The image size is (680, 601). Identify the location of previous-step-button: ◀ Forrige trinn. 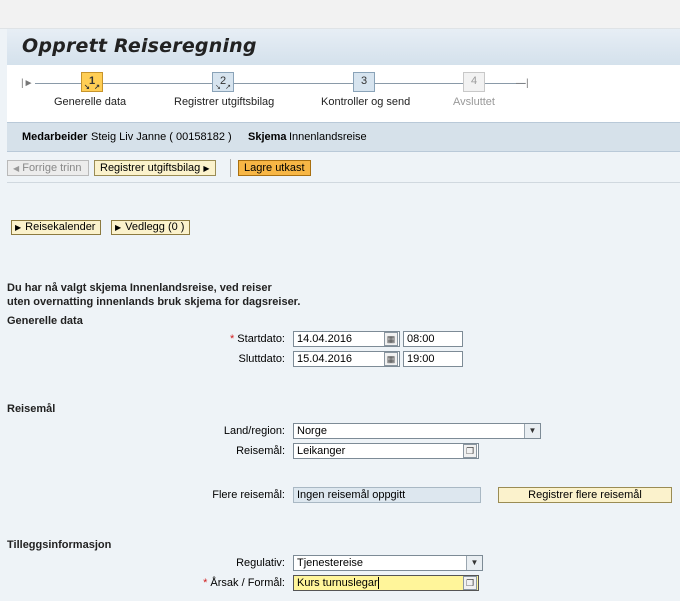
(48, 168).